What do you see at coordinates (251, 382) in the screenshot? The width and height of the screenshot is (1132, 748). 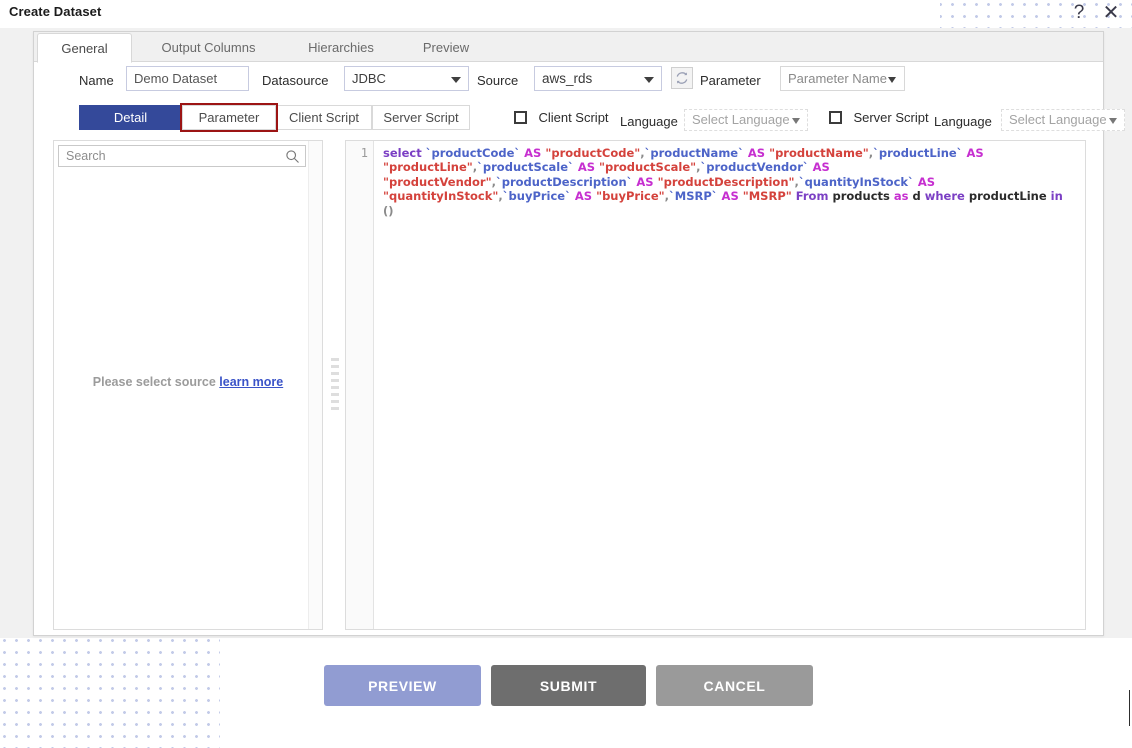 I see `learn-more-link: learn more` at bounding box center [251, 382].